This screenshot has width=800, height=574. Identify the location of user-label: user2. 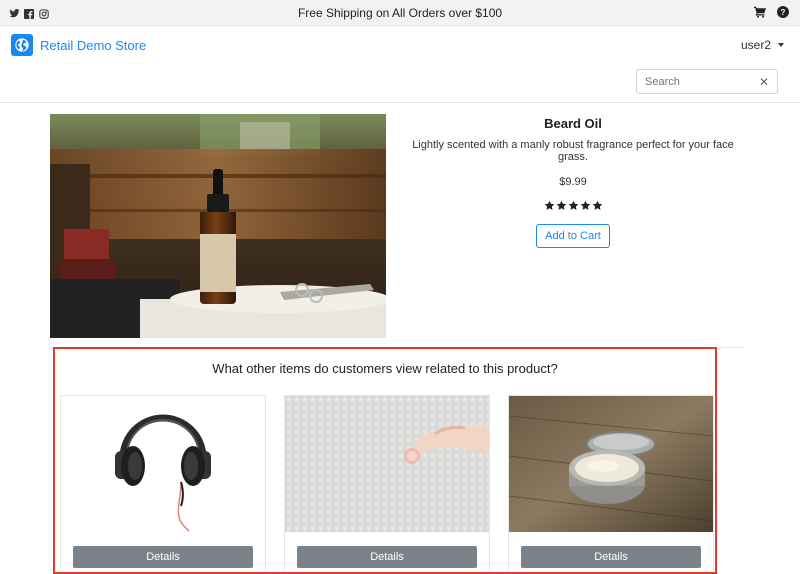
(755, 45).